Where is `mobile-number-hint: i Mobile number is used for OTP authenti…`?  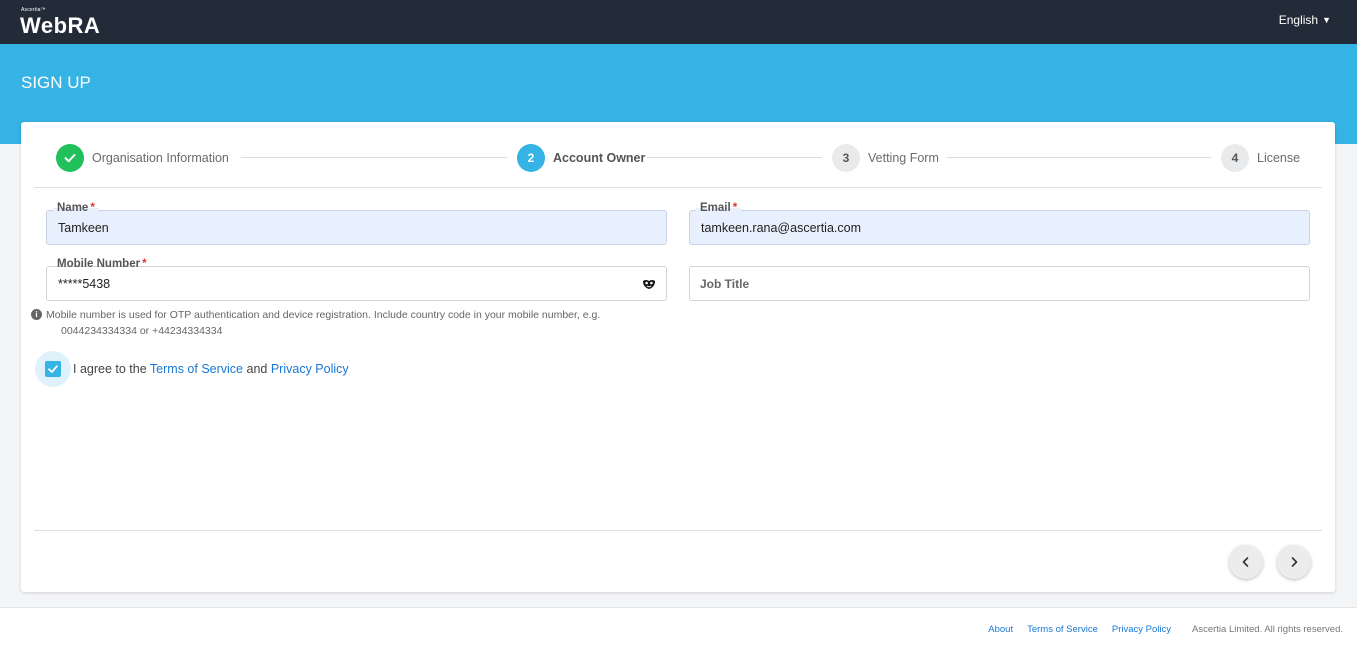
mobile-number-hint: i Mobile number is used for OTP authenti… is located at coordinates (338, 323).